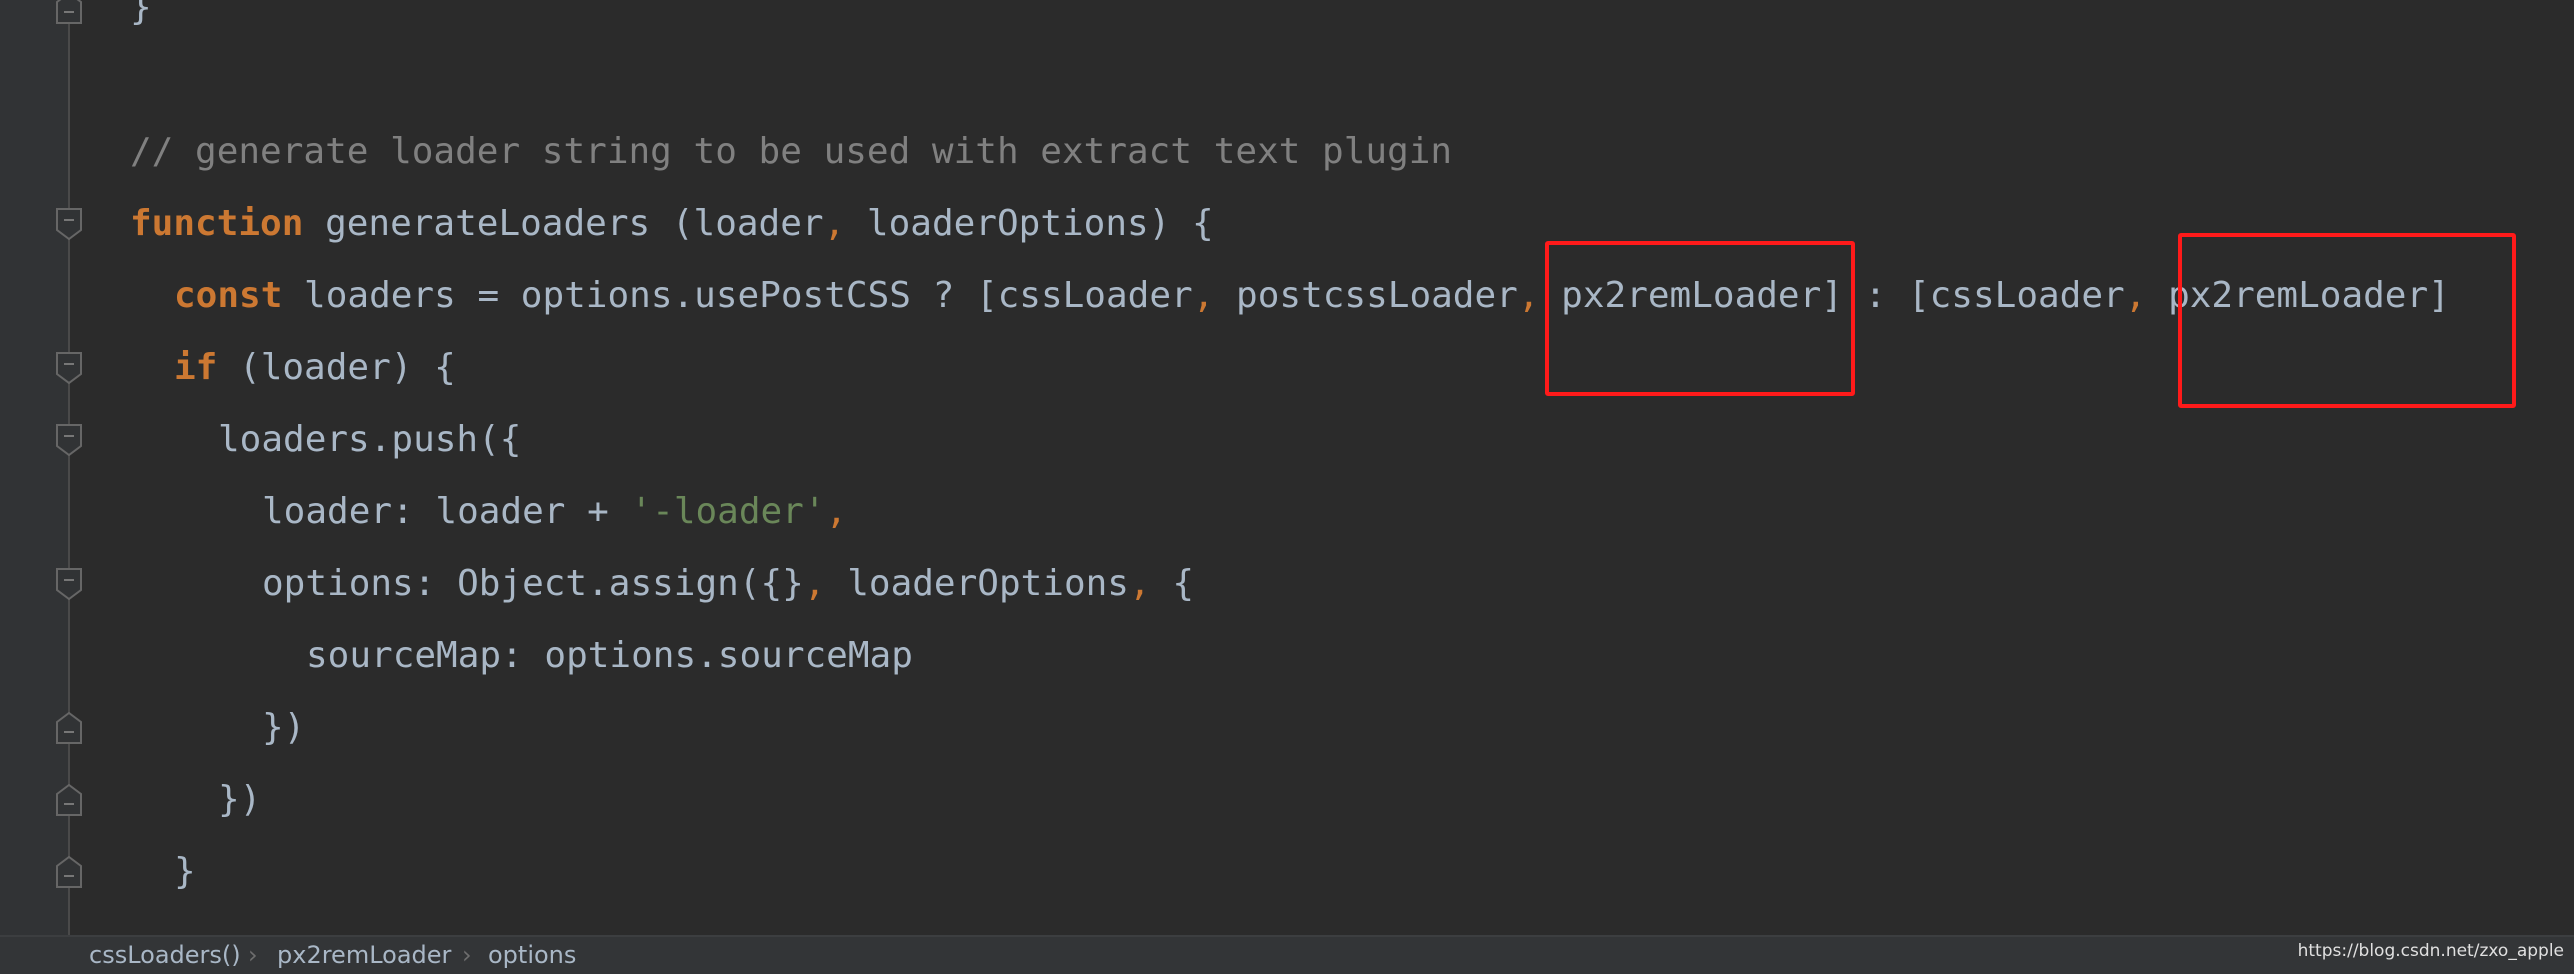  I want to click on code-token: '-loader', so click(728, 511).